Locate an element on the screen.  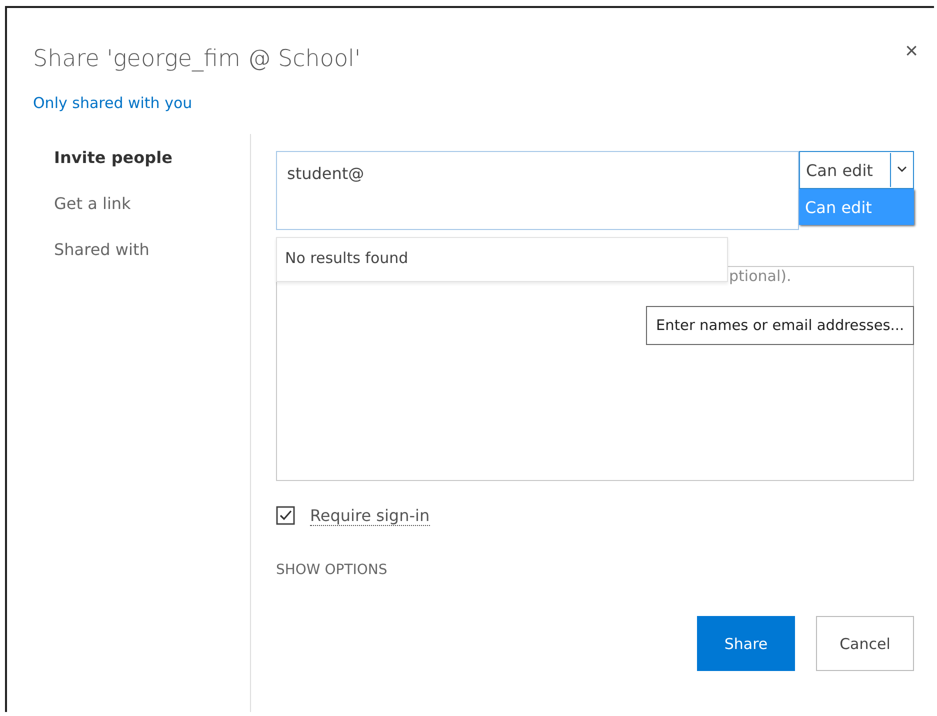
cancel-button: Cancel is located at coordinates (865, 643).